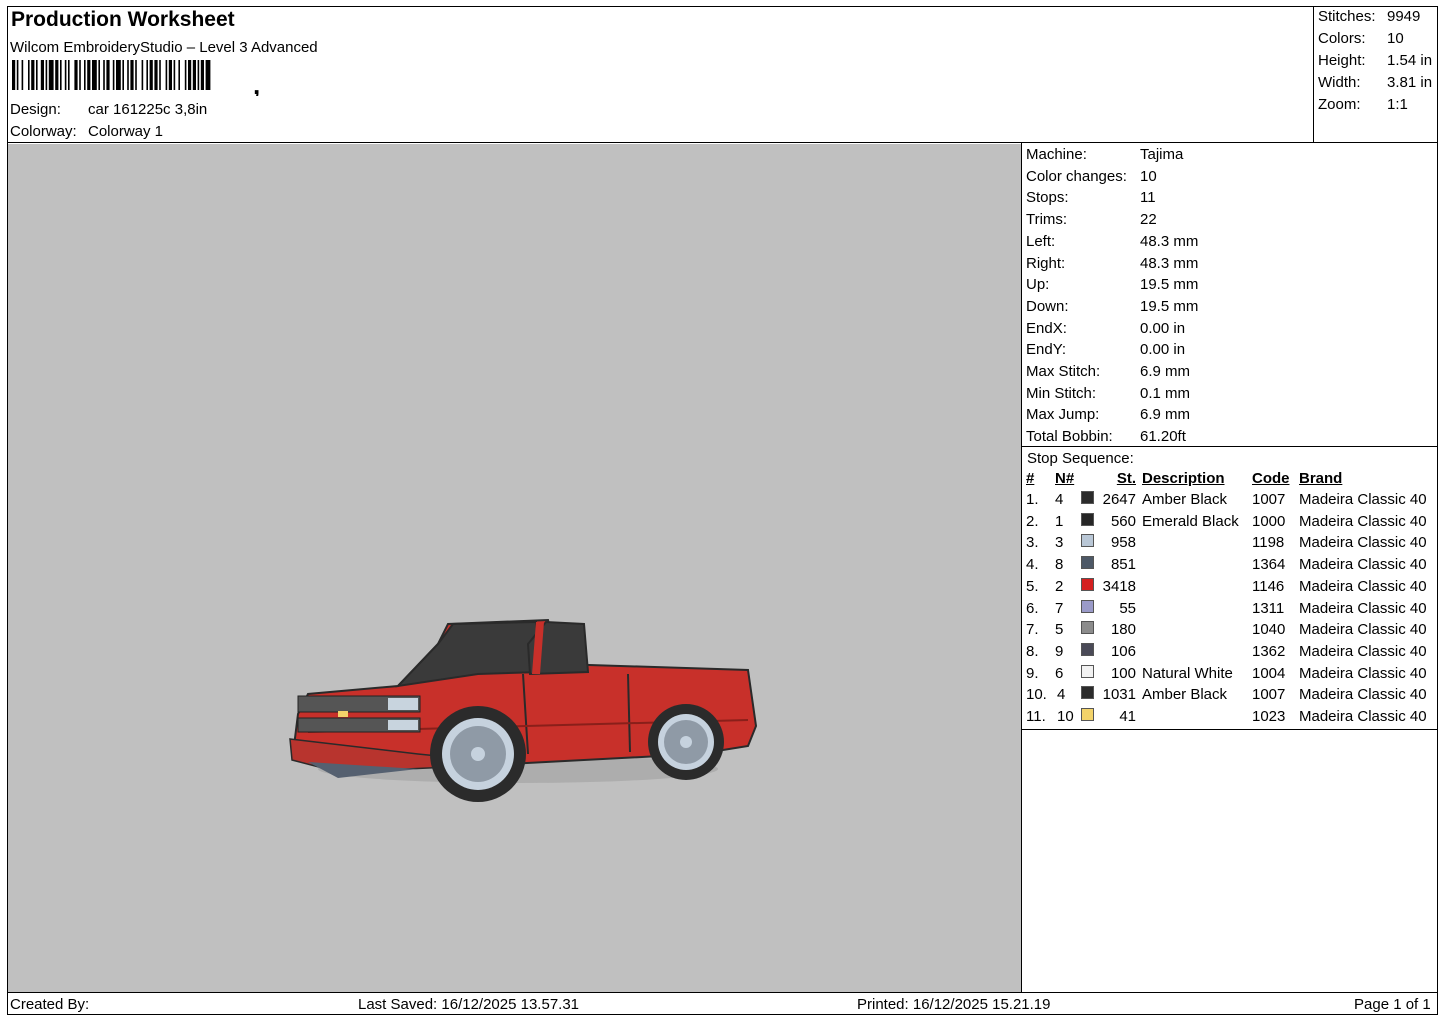 The height and width of the screenshot is (1021, 1445). I want to click on sequence-cell-num: 7., so click(1032, 630).